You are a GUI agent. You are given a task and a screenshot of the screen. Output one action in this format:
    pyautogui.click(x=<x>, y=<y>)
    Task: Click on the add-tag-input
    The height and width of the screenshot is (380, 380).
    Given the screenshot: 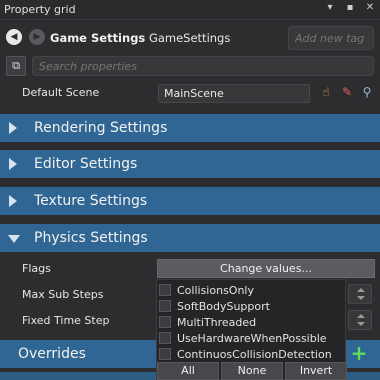 What is the action you would take?
    pyautogui.click(x=331, y=38)
    